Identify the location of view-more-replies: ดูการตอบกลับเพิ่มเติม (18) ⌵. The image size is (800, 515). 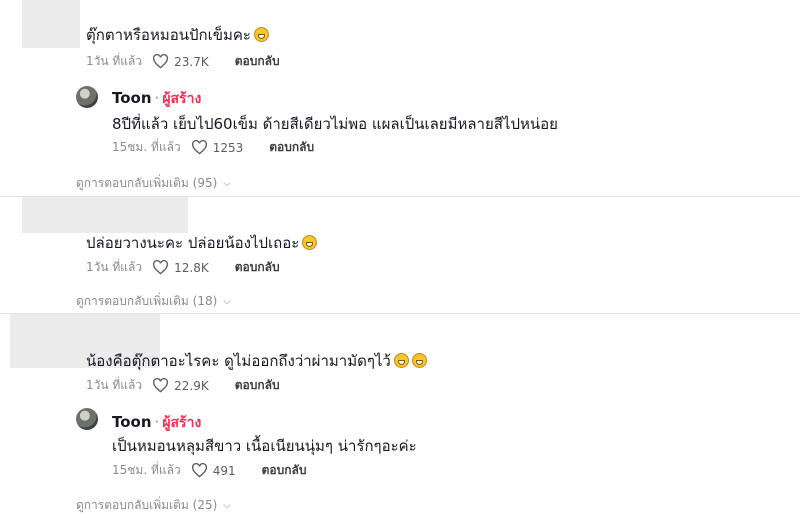
(153, 301).